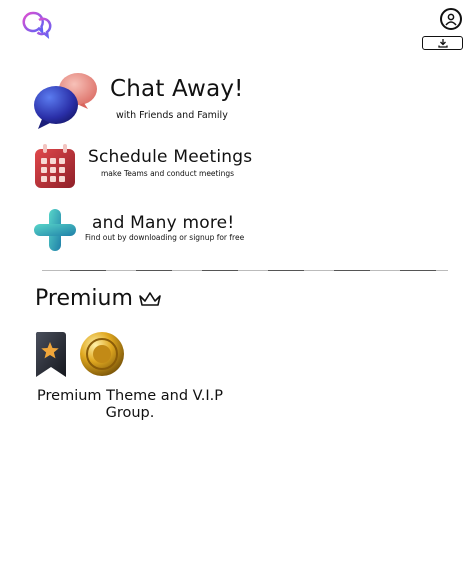 The width and height of the screenshot is (474, 561). Describe the element at coordinates (167, 173) in the screenshot. I see `feature-subtitle: make Teams and conduct meetings` at that location.